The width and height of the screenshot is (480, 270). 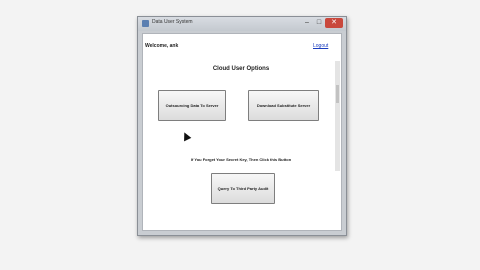 I want to click on maximize-button: □, so click(x=319, y=23).